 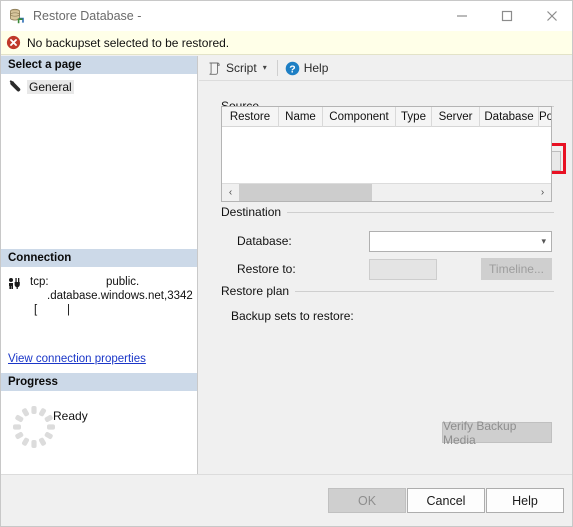 I want to click on verify-backup-media-button: Verify Backup Media, so click(x=497, y=433).